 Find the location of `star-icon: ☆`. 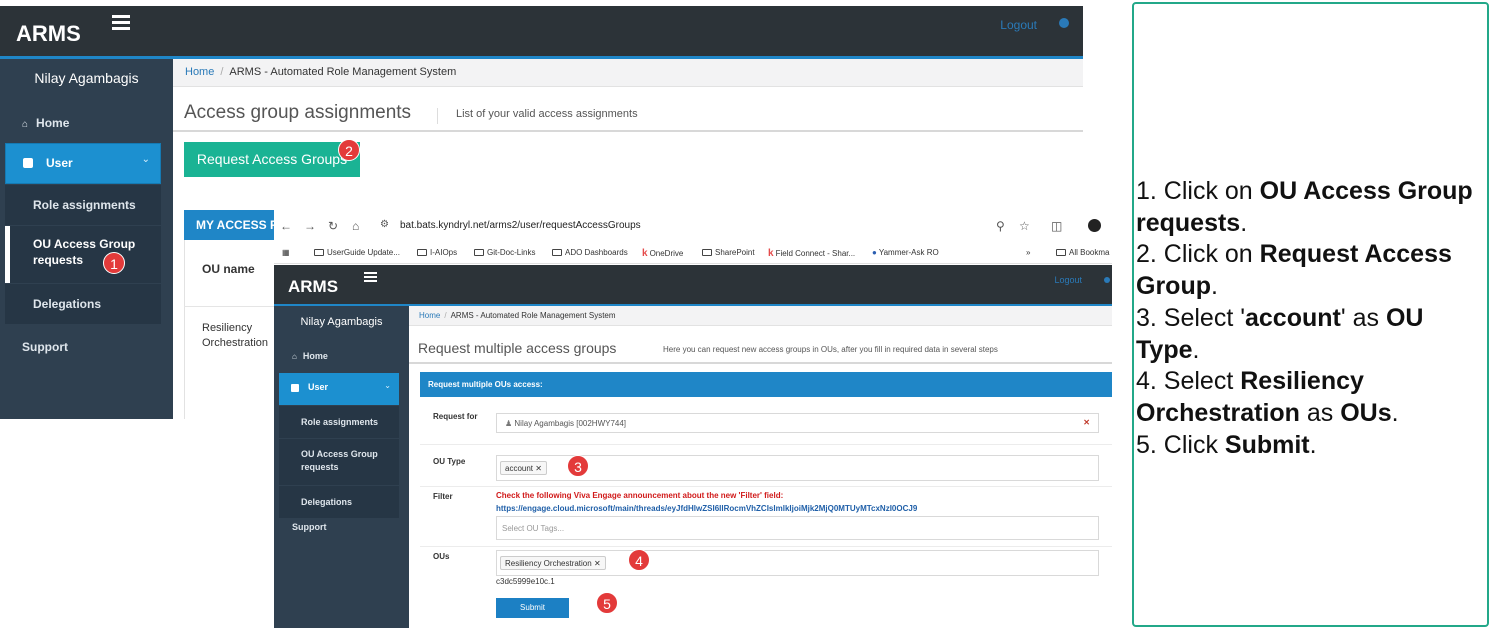

star-icon: ☆ is located at coordinates (1024, 226).